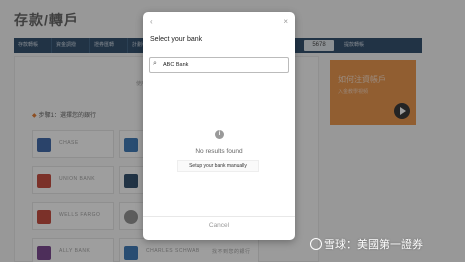 This screenshot has width=465, height=262. What do you see at coordinates (151, 21) in the screenshot?
I see `back-icon: ‹` at bounding box center [151, 21].